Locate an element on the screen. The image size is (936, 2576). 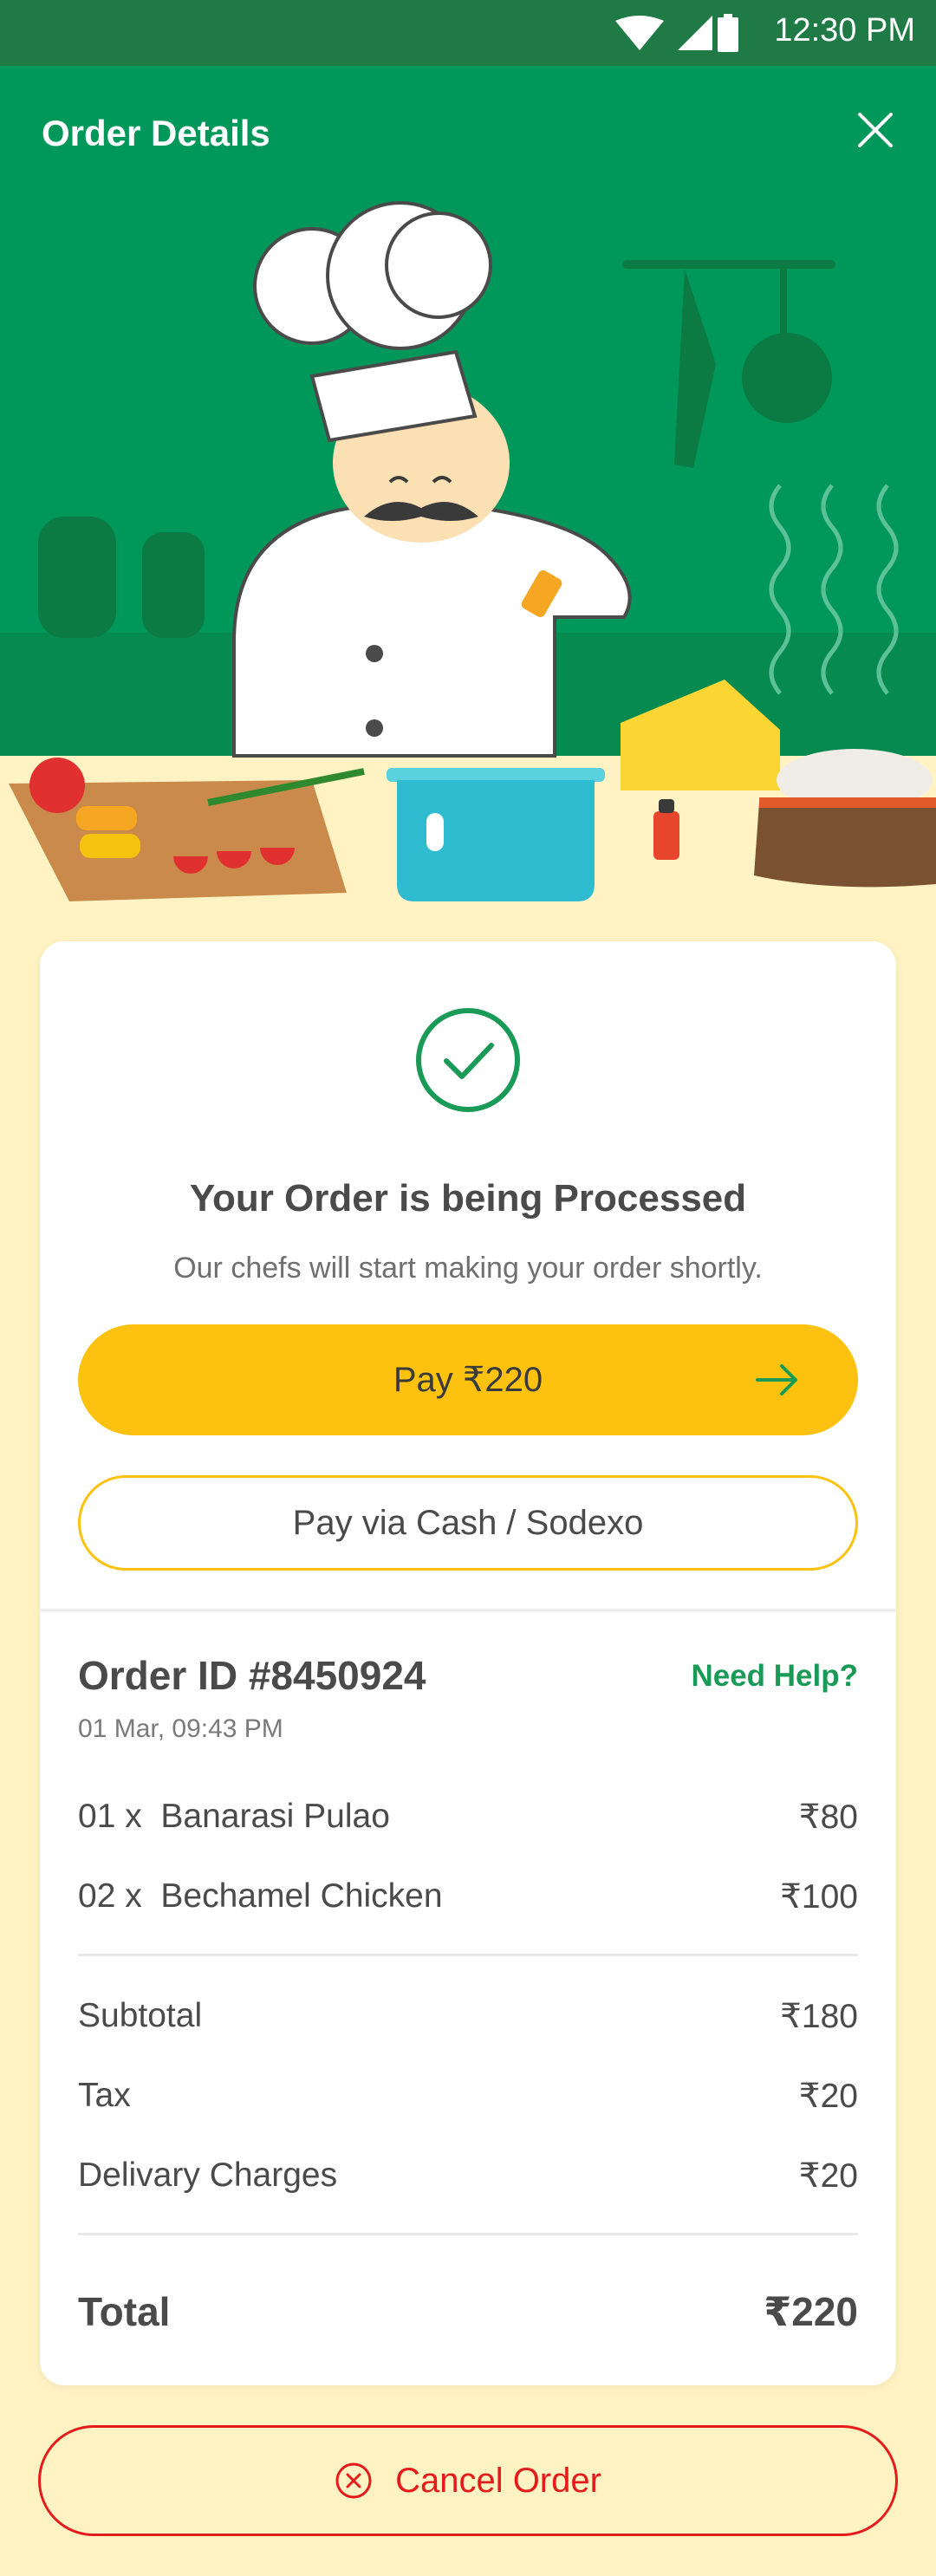
close-icon is located at coordinates (875, 130).